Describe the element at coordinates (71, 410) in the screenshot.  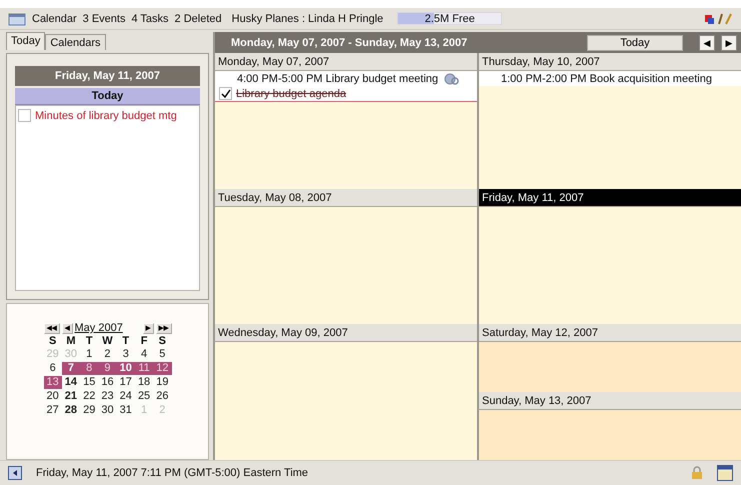
I see `calendar-day: 28` at that location.